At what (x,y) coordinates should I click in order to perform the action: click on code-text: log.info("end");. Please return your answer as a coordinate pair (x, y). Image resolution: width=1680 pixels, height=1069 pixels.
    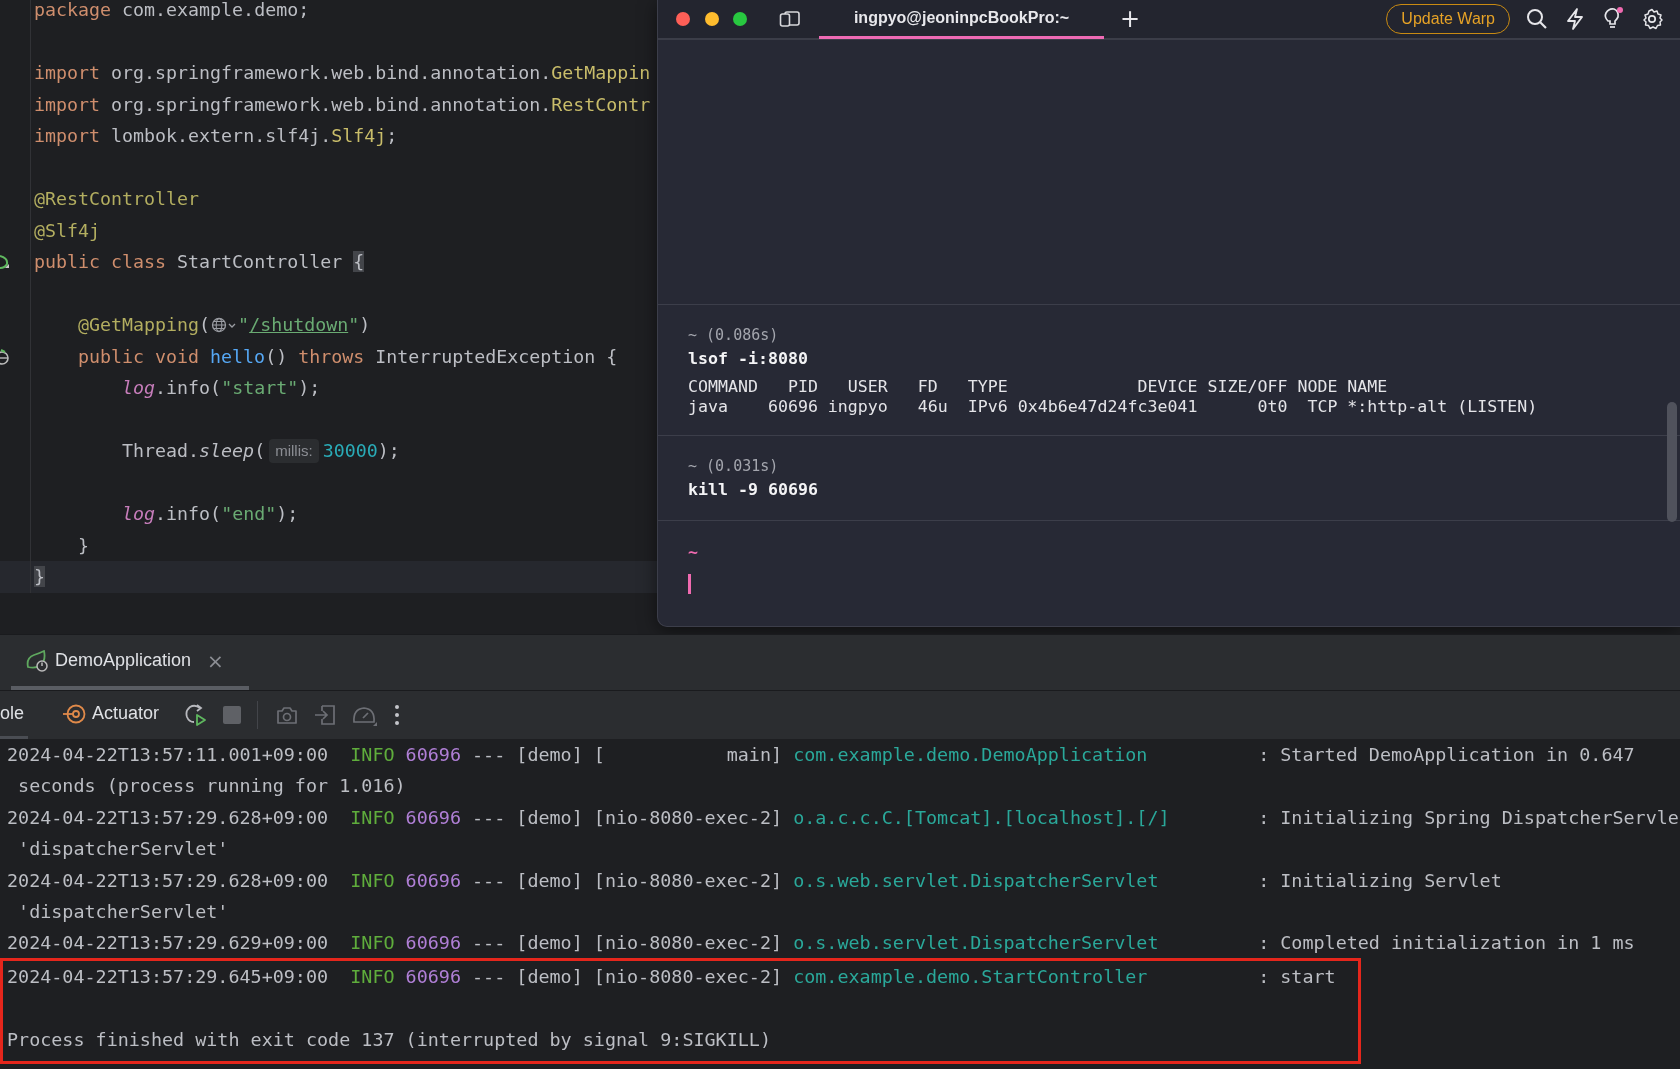
    Looking at the image, I should click on (210, 514).